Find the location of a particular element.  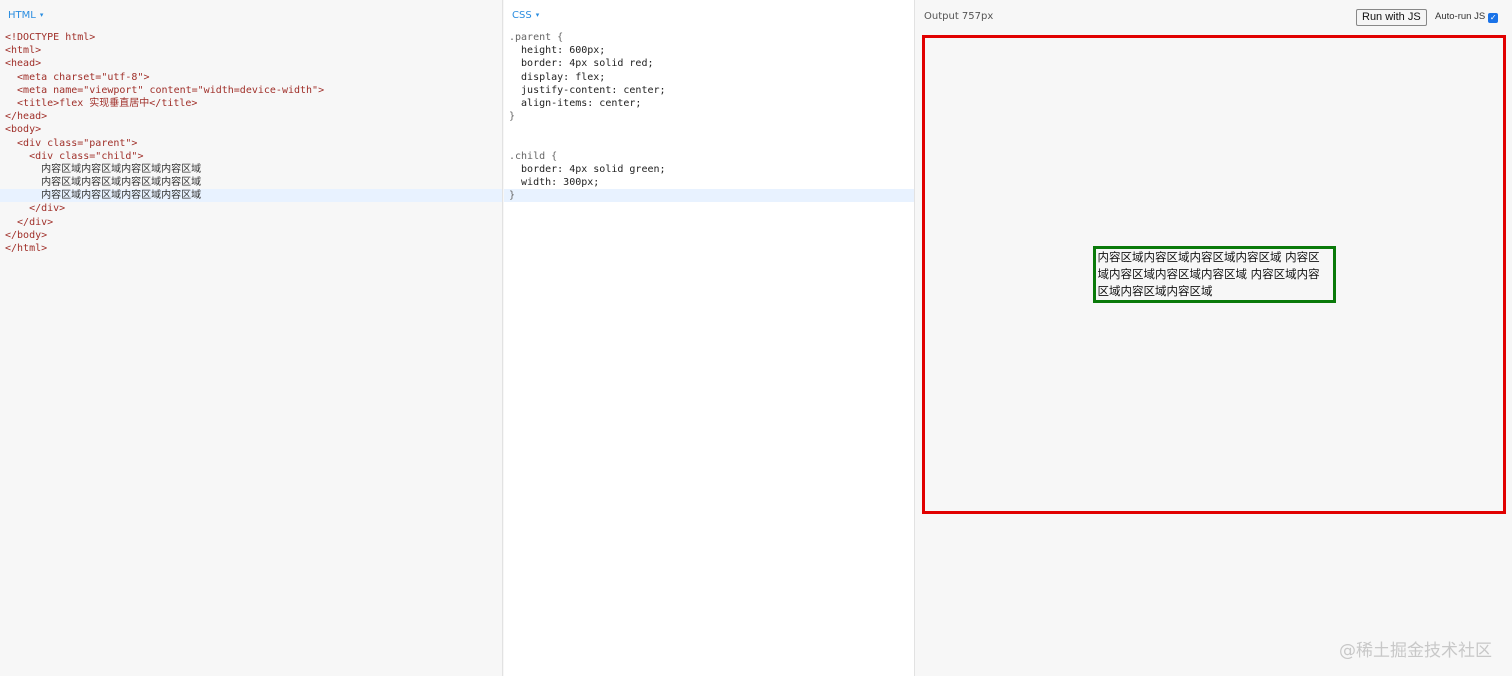

code-text: <head> is located at coordinates (23, 64).